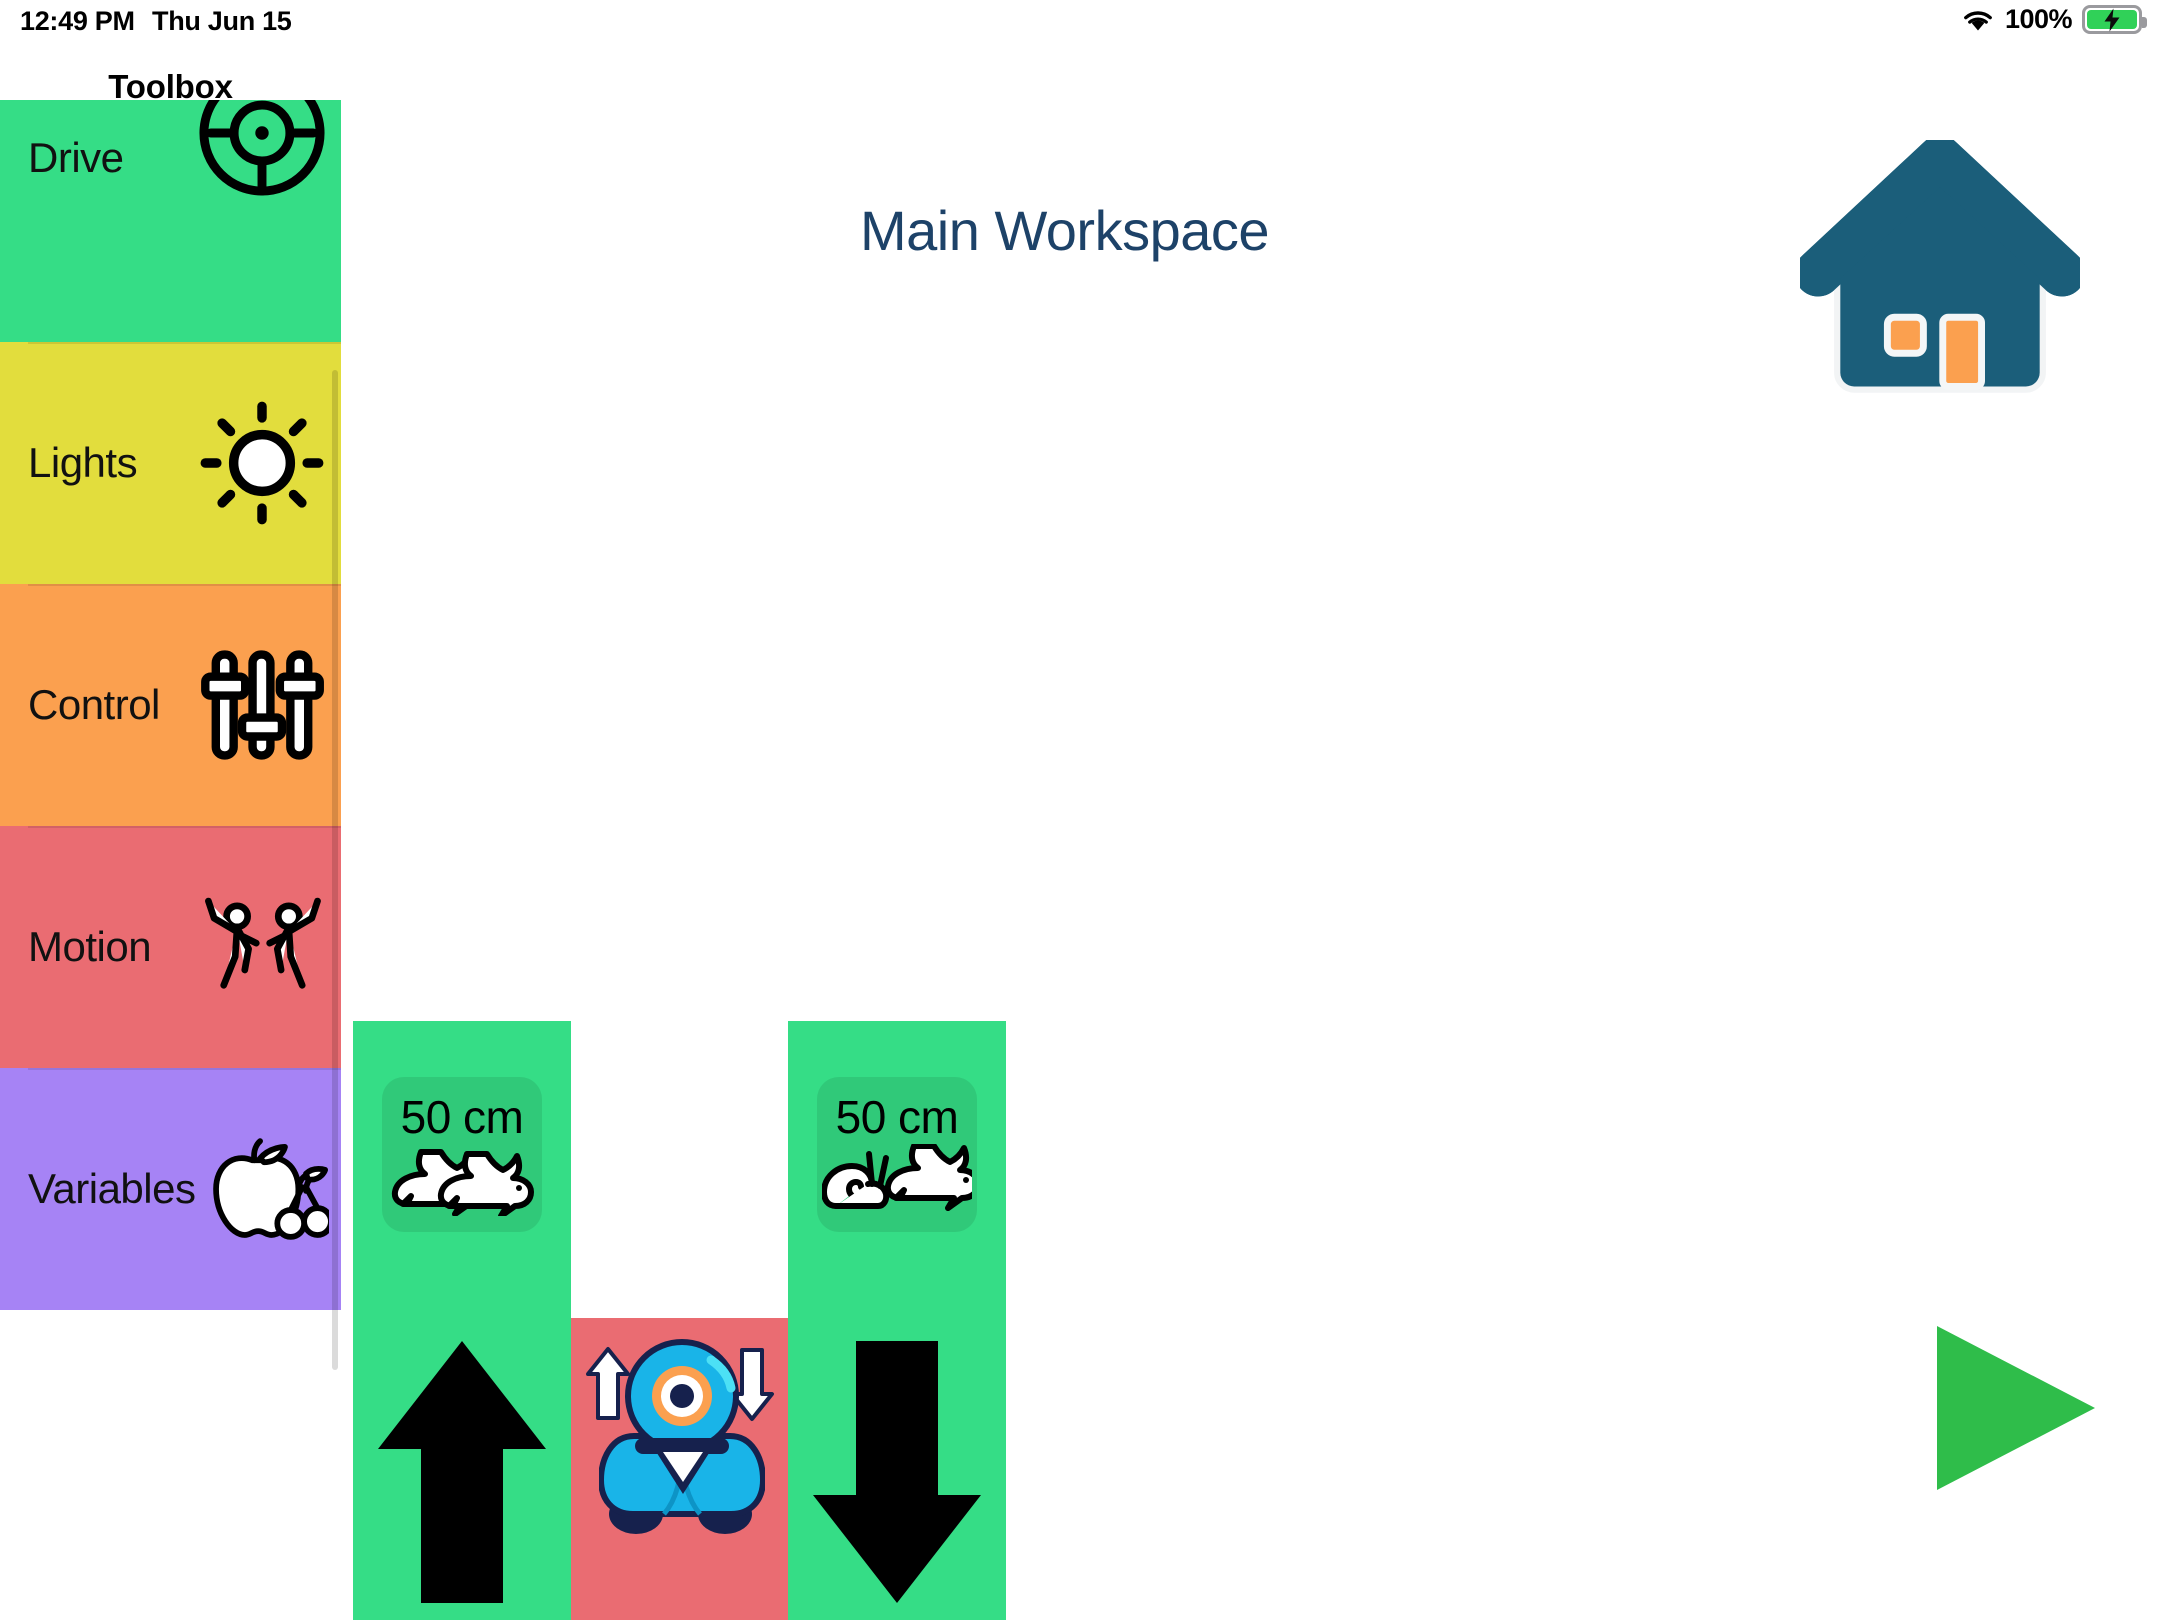 This screenshot has height=1620, width=2160. Describe the element at coordinates (94, 704) in the screenshot. I see `sidebar-item-label: Control` at that location.